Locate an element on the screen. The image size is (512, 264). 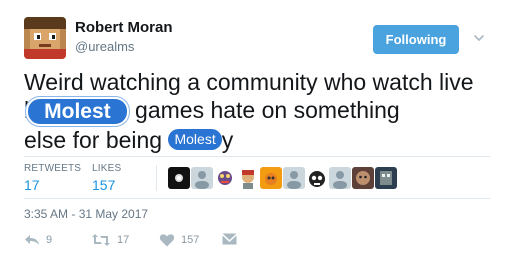
tweet-line-2-rest: games hate on something is located at coordinates (264, 110).